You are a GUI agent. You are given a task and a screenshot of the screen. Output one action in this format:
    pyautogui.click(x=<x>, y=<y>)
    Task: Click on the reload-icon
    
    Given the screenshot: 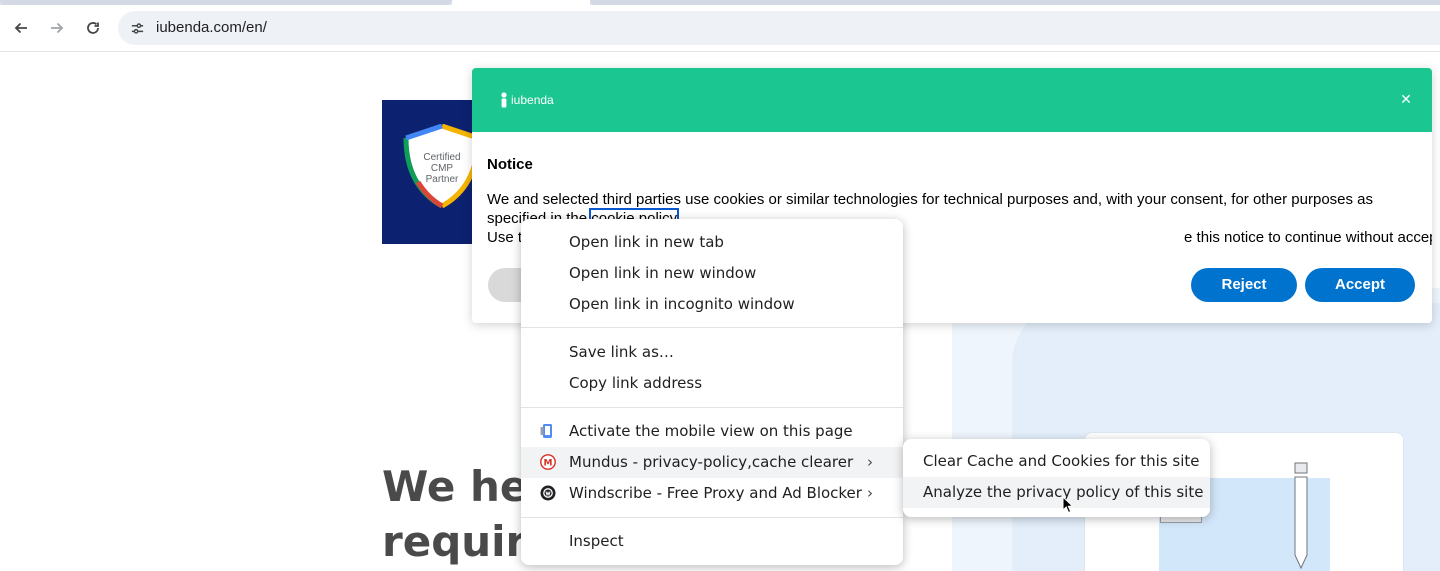 What is the action you would take?
    pyautogui.click(x=93, y=28)
    